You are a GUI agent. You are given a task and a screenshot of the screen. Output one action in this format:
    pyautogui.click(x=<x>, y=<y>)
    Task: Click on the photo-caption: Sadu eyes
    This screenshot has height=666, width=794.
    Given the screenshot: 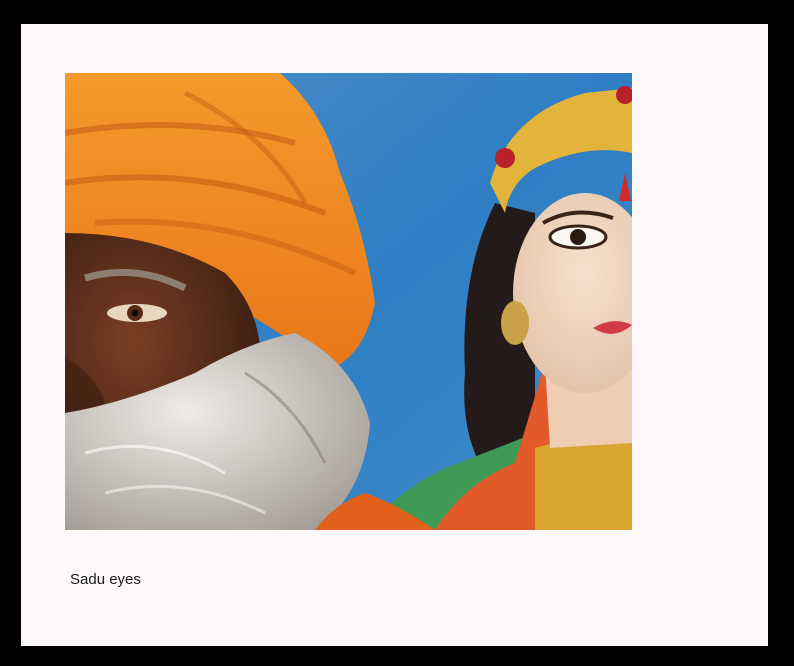 What is the action you would take?
    pyautogui.click(x=105, y=579)
    